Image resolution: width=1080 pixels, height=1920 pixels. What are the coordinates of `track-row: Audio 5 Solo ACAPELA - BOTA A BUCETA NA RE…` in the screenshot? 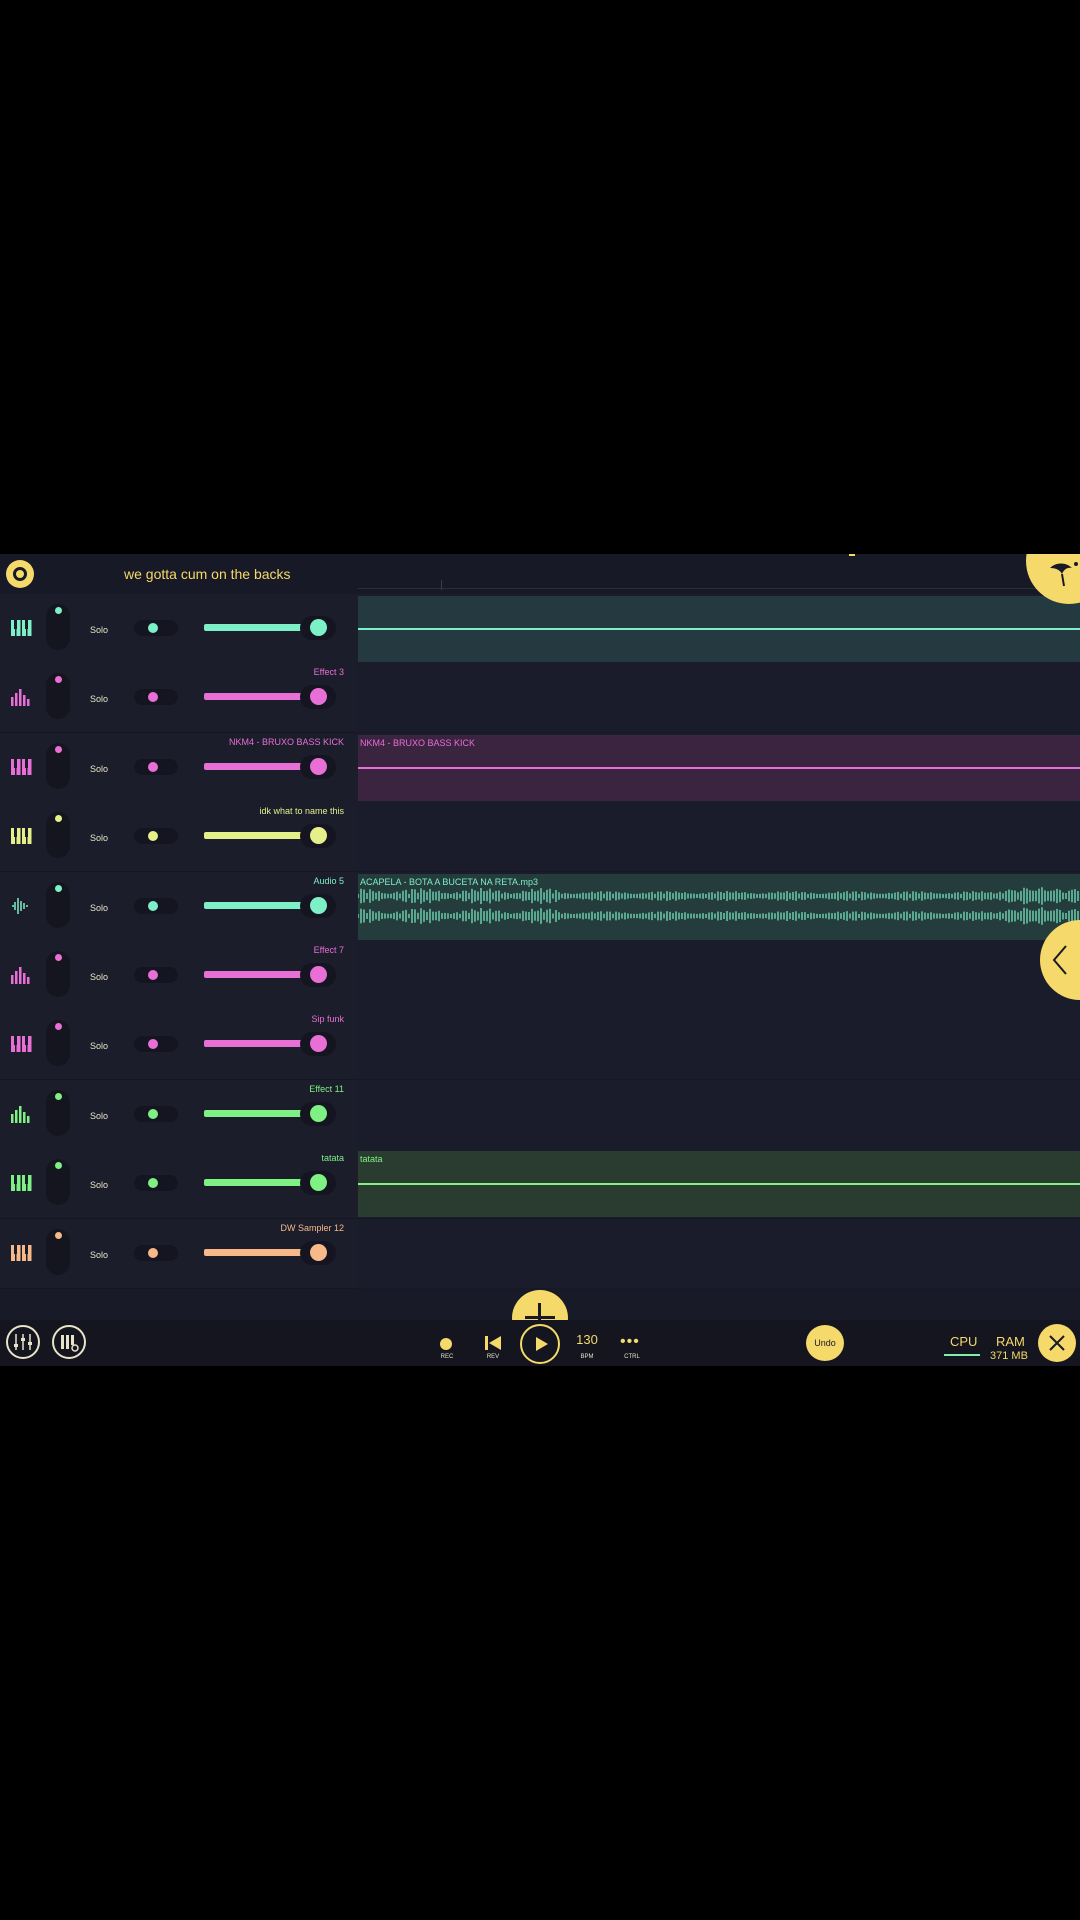 It's located at (540, 906).